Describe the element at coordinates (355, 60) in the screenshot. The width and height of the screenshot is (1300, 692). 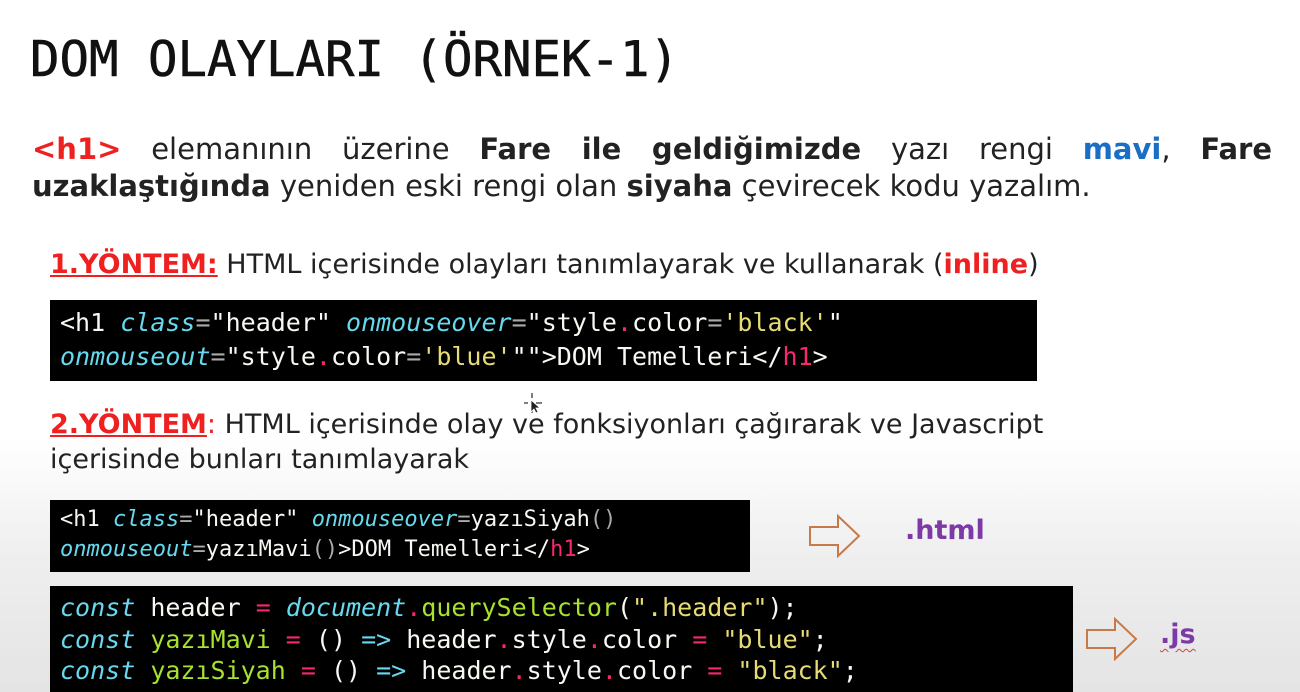
I see `slide-title: DOM OLAYLARI (ÖRNEK-1)` at that location.